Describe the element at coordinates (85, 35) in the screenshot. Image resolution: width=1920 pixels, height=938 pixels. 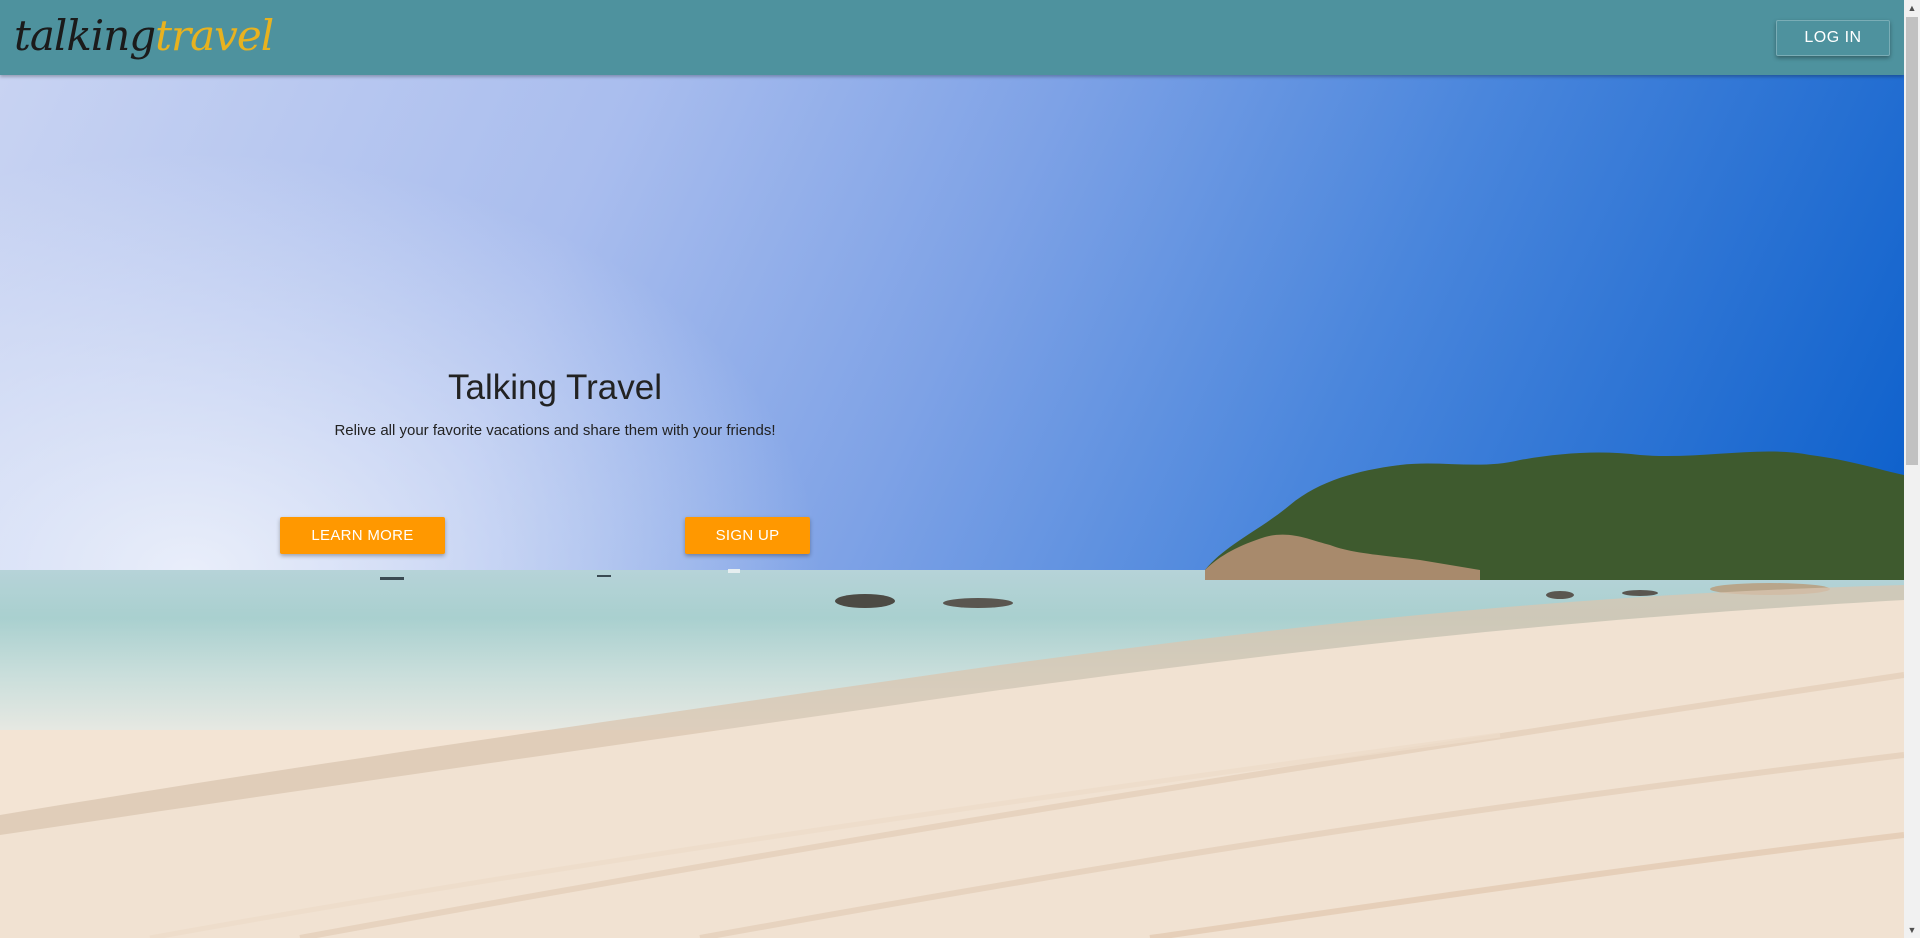
I see `logo-text-talking: talking` at that location.